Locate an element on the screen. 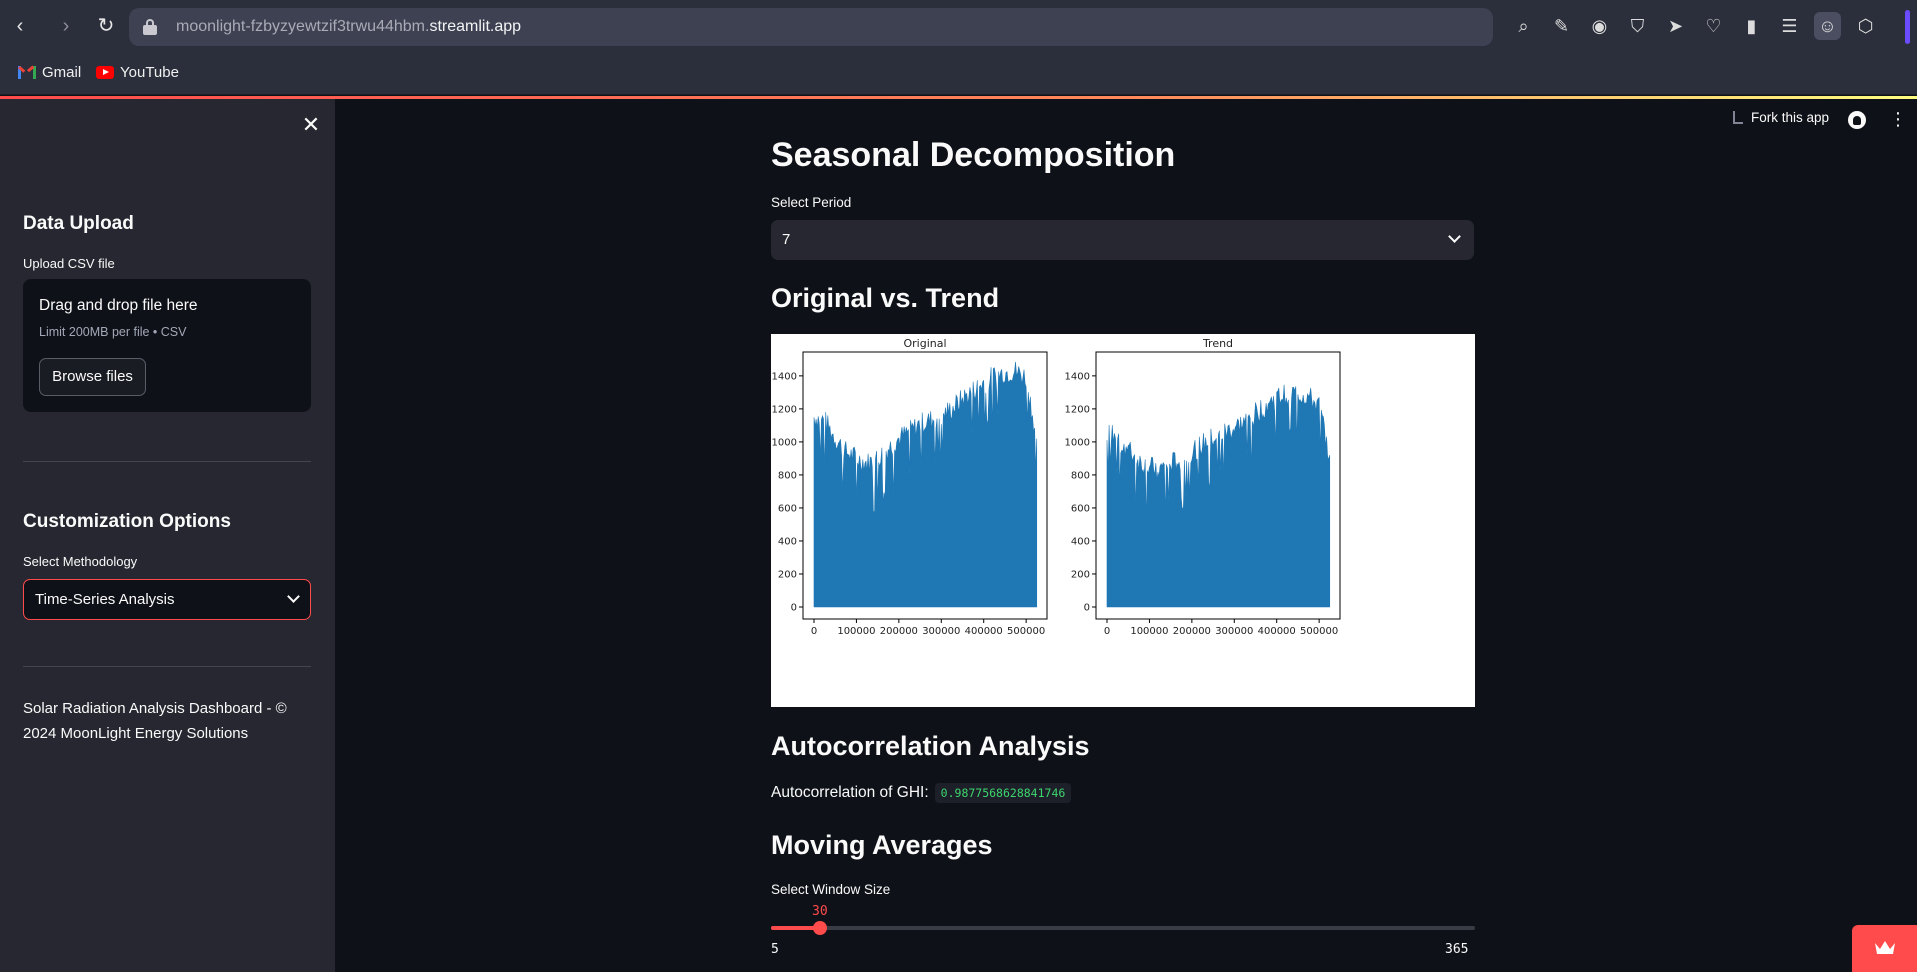  period-select: 7 is located at coordinates (1122, 240).